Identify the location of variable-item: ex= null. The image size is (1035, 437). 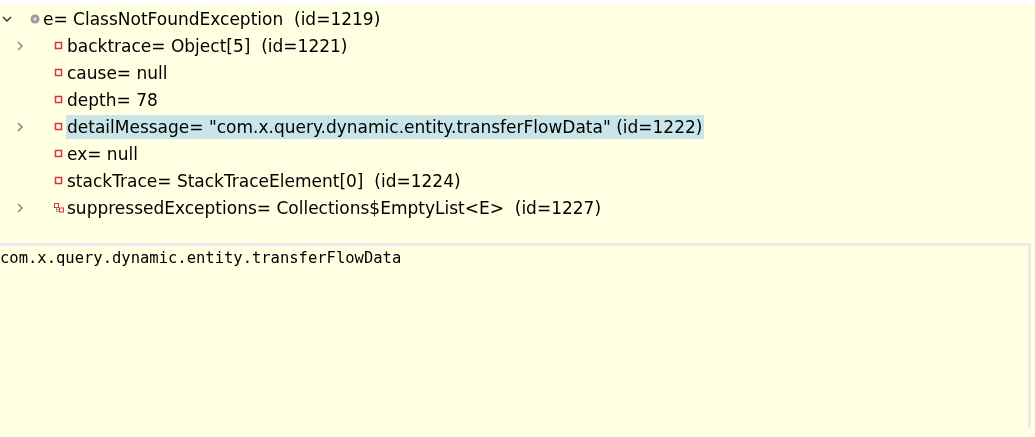
(103, 153).